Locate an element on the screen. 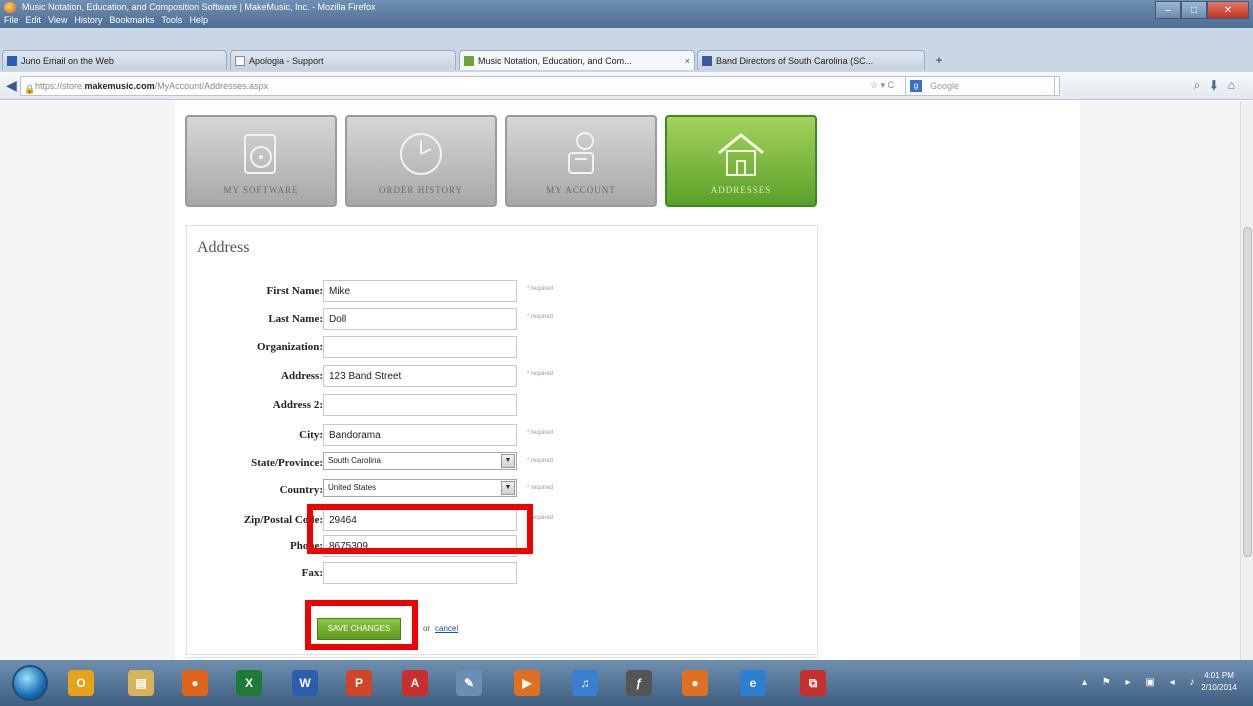 Image resolution: width=1253 pixels, height=706 pixels. menu-item-file: File is located at coordinates (11, 20).